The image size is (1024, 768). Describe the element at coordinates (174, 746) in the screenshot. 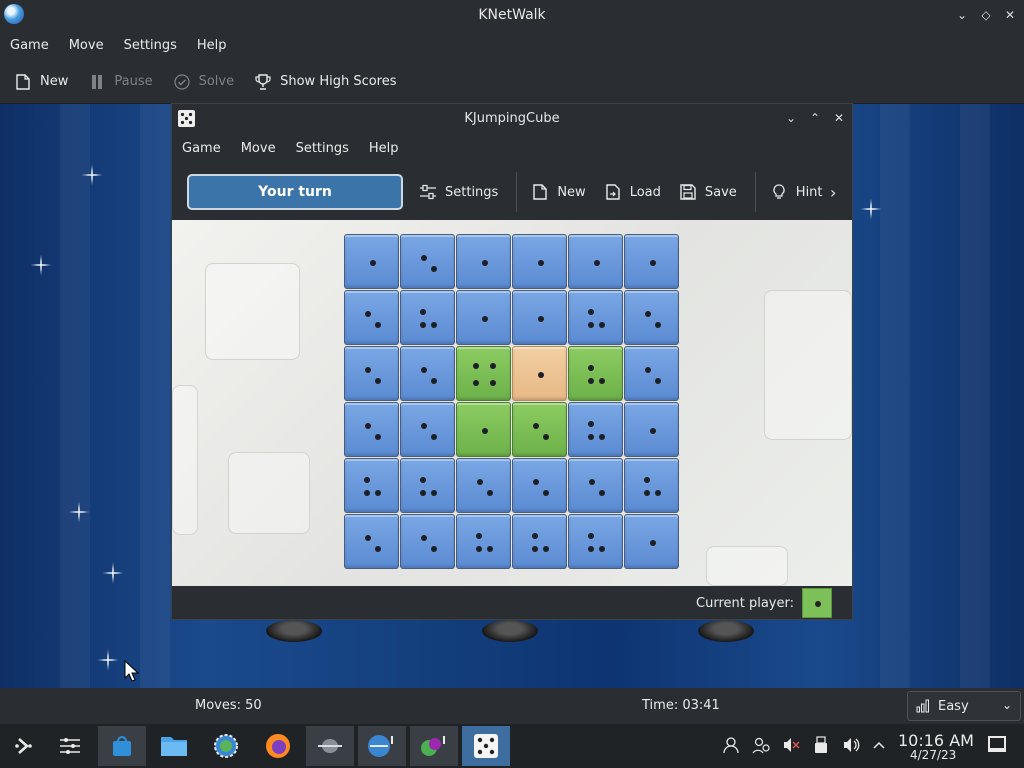

I see `file-manager-task` at that location.